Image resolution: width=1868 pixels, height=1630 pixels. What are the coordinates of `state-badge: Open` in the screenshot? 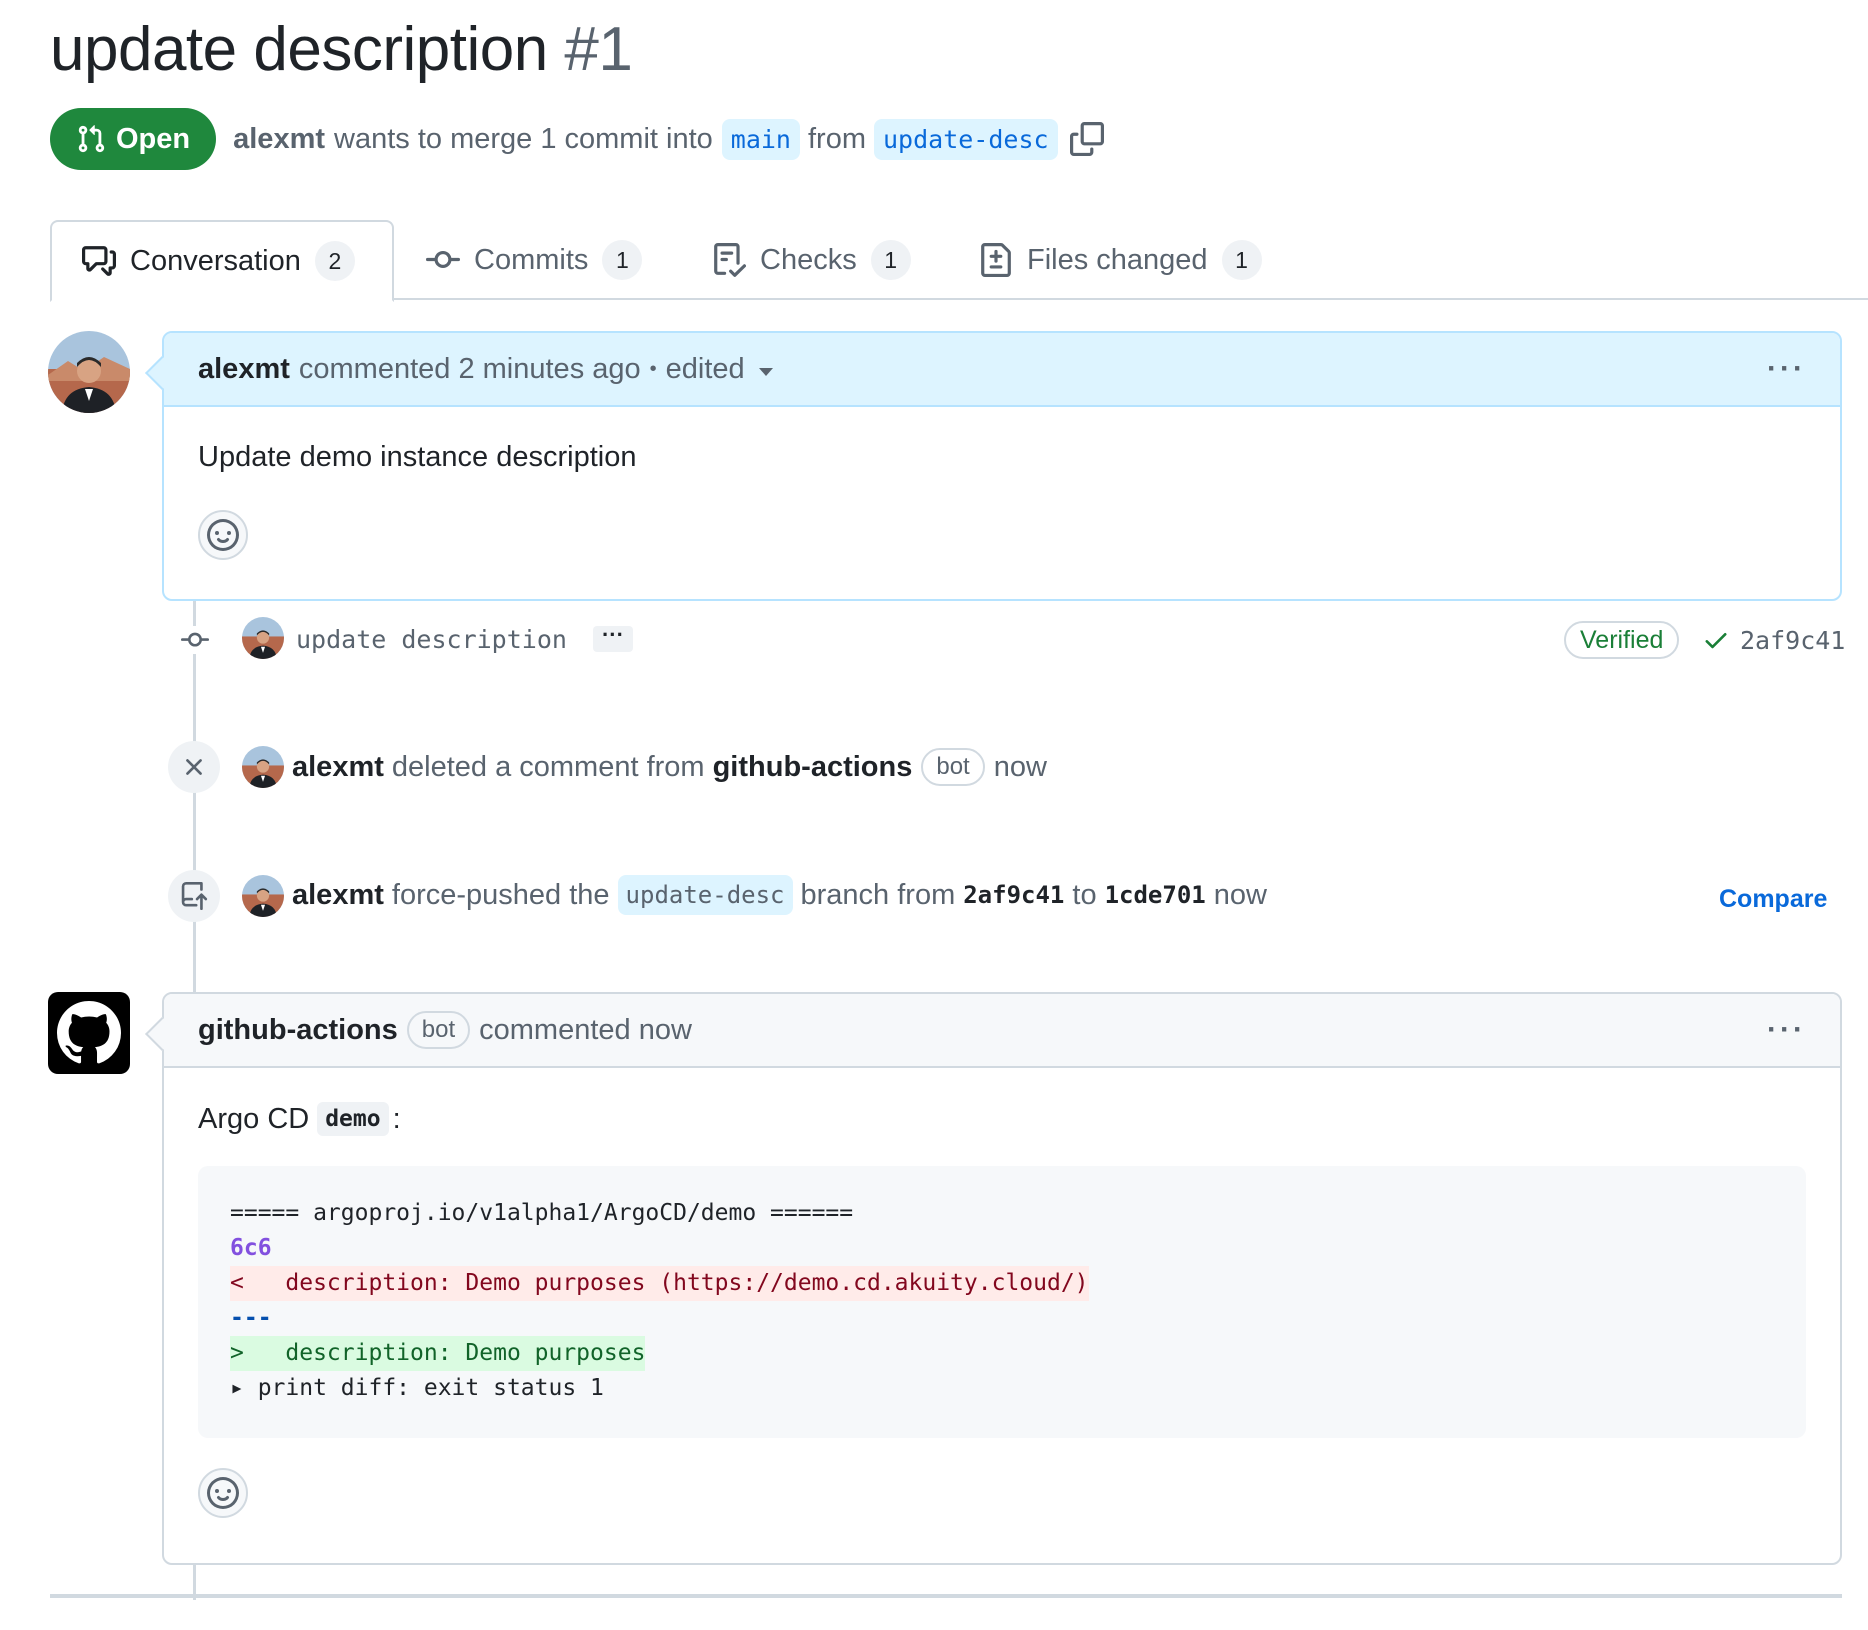 It's located at (133, 139).